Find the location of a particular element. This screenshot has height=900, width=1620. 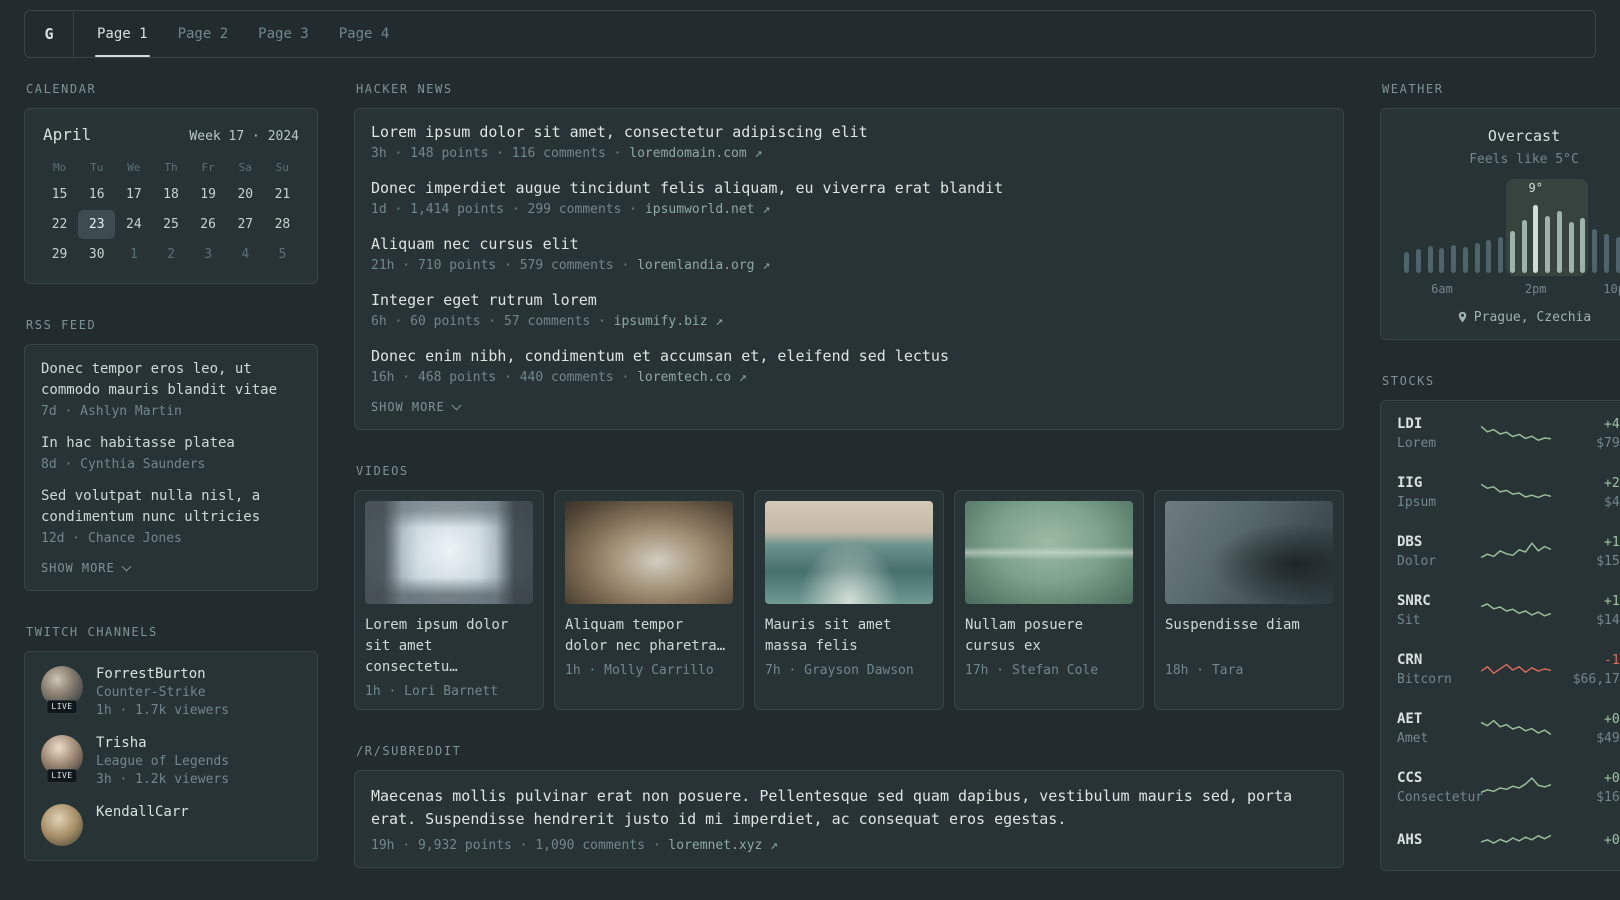

stock-change: +1.36% is located at coordinates (1612, 601).